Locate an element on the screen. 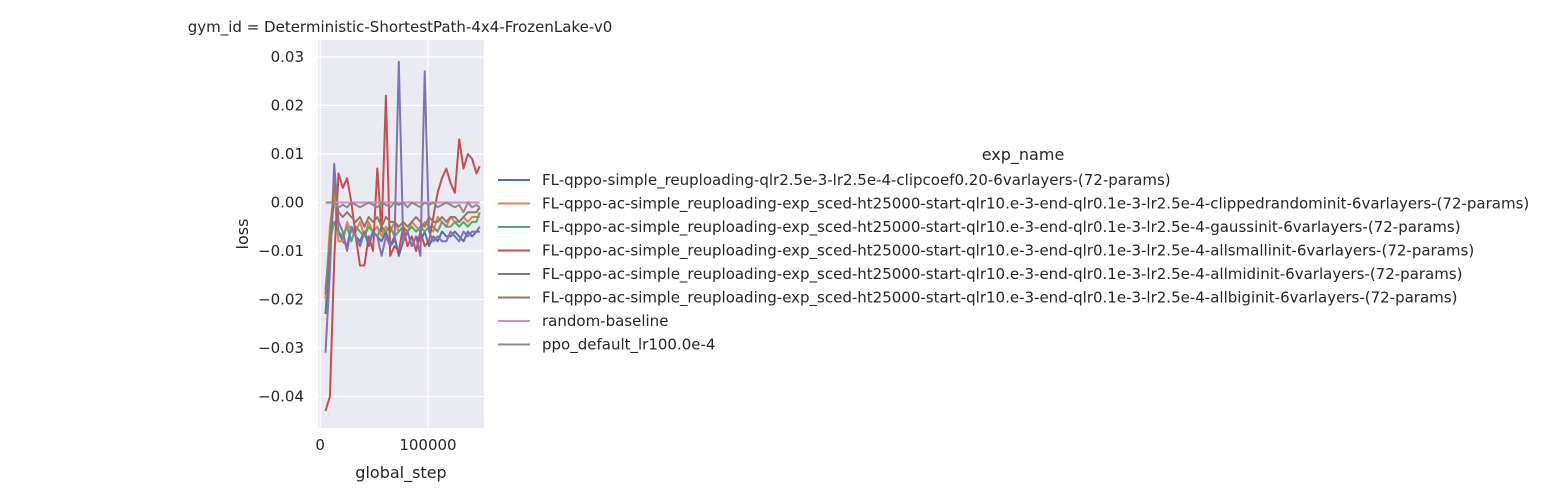  legend-title: exp_name is located at coordinates (1023, 155).